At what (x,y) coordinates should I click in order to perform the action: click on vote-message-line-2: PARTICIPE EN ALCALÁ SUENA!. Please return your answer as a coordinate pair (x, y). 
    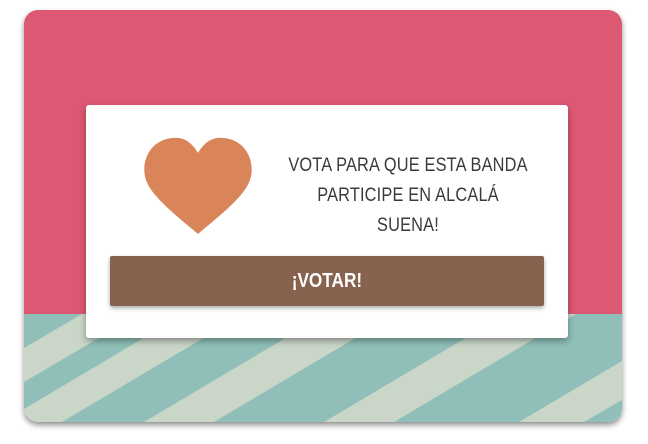
    Looking at the image, I should click on (408, 210).